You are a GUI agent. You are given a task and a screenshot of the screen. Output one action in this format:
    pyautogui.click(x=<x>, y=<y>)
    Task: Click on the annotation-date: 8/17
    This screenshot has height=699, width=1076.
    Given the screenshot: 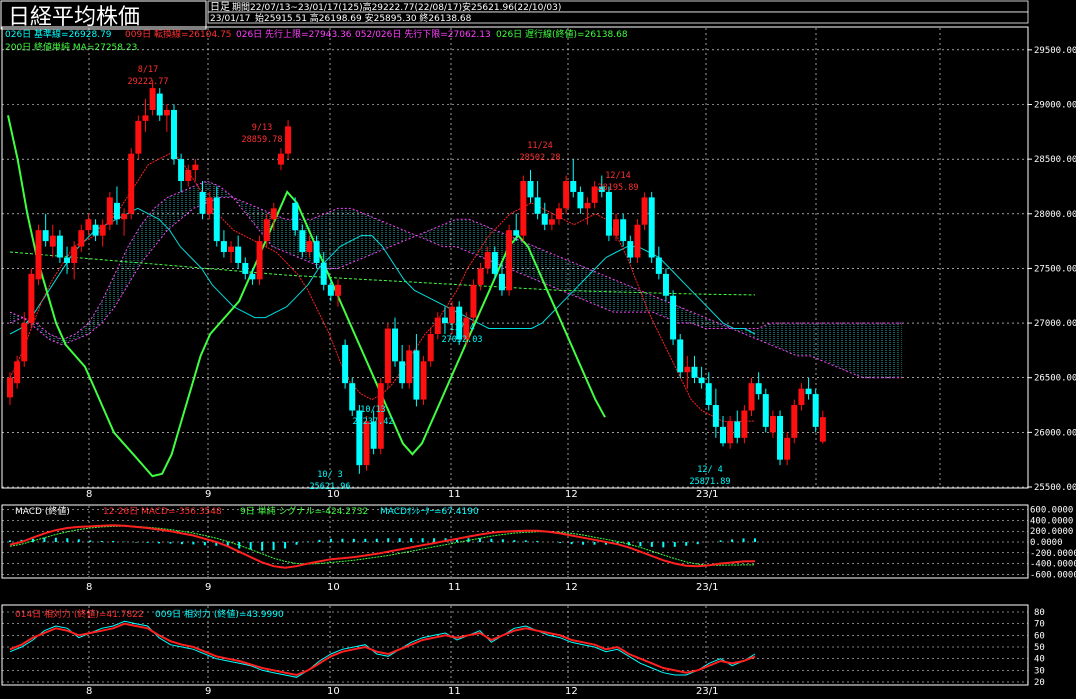 What is the action you would take?
    pyautogui.click(x=148, y=70)
    